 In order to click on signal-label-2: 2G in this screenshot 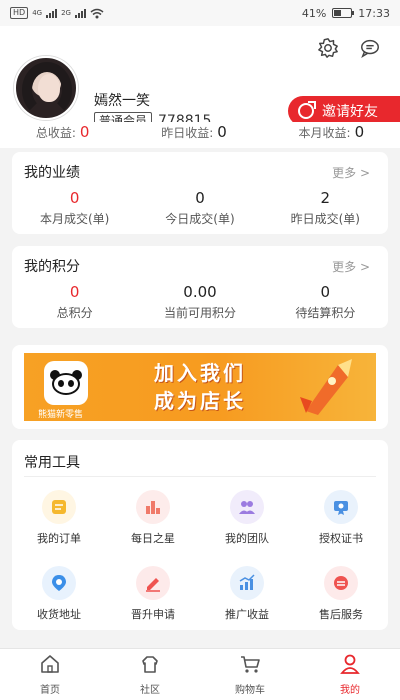, I will do `click(66, 13)`.